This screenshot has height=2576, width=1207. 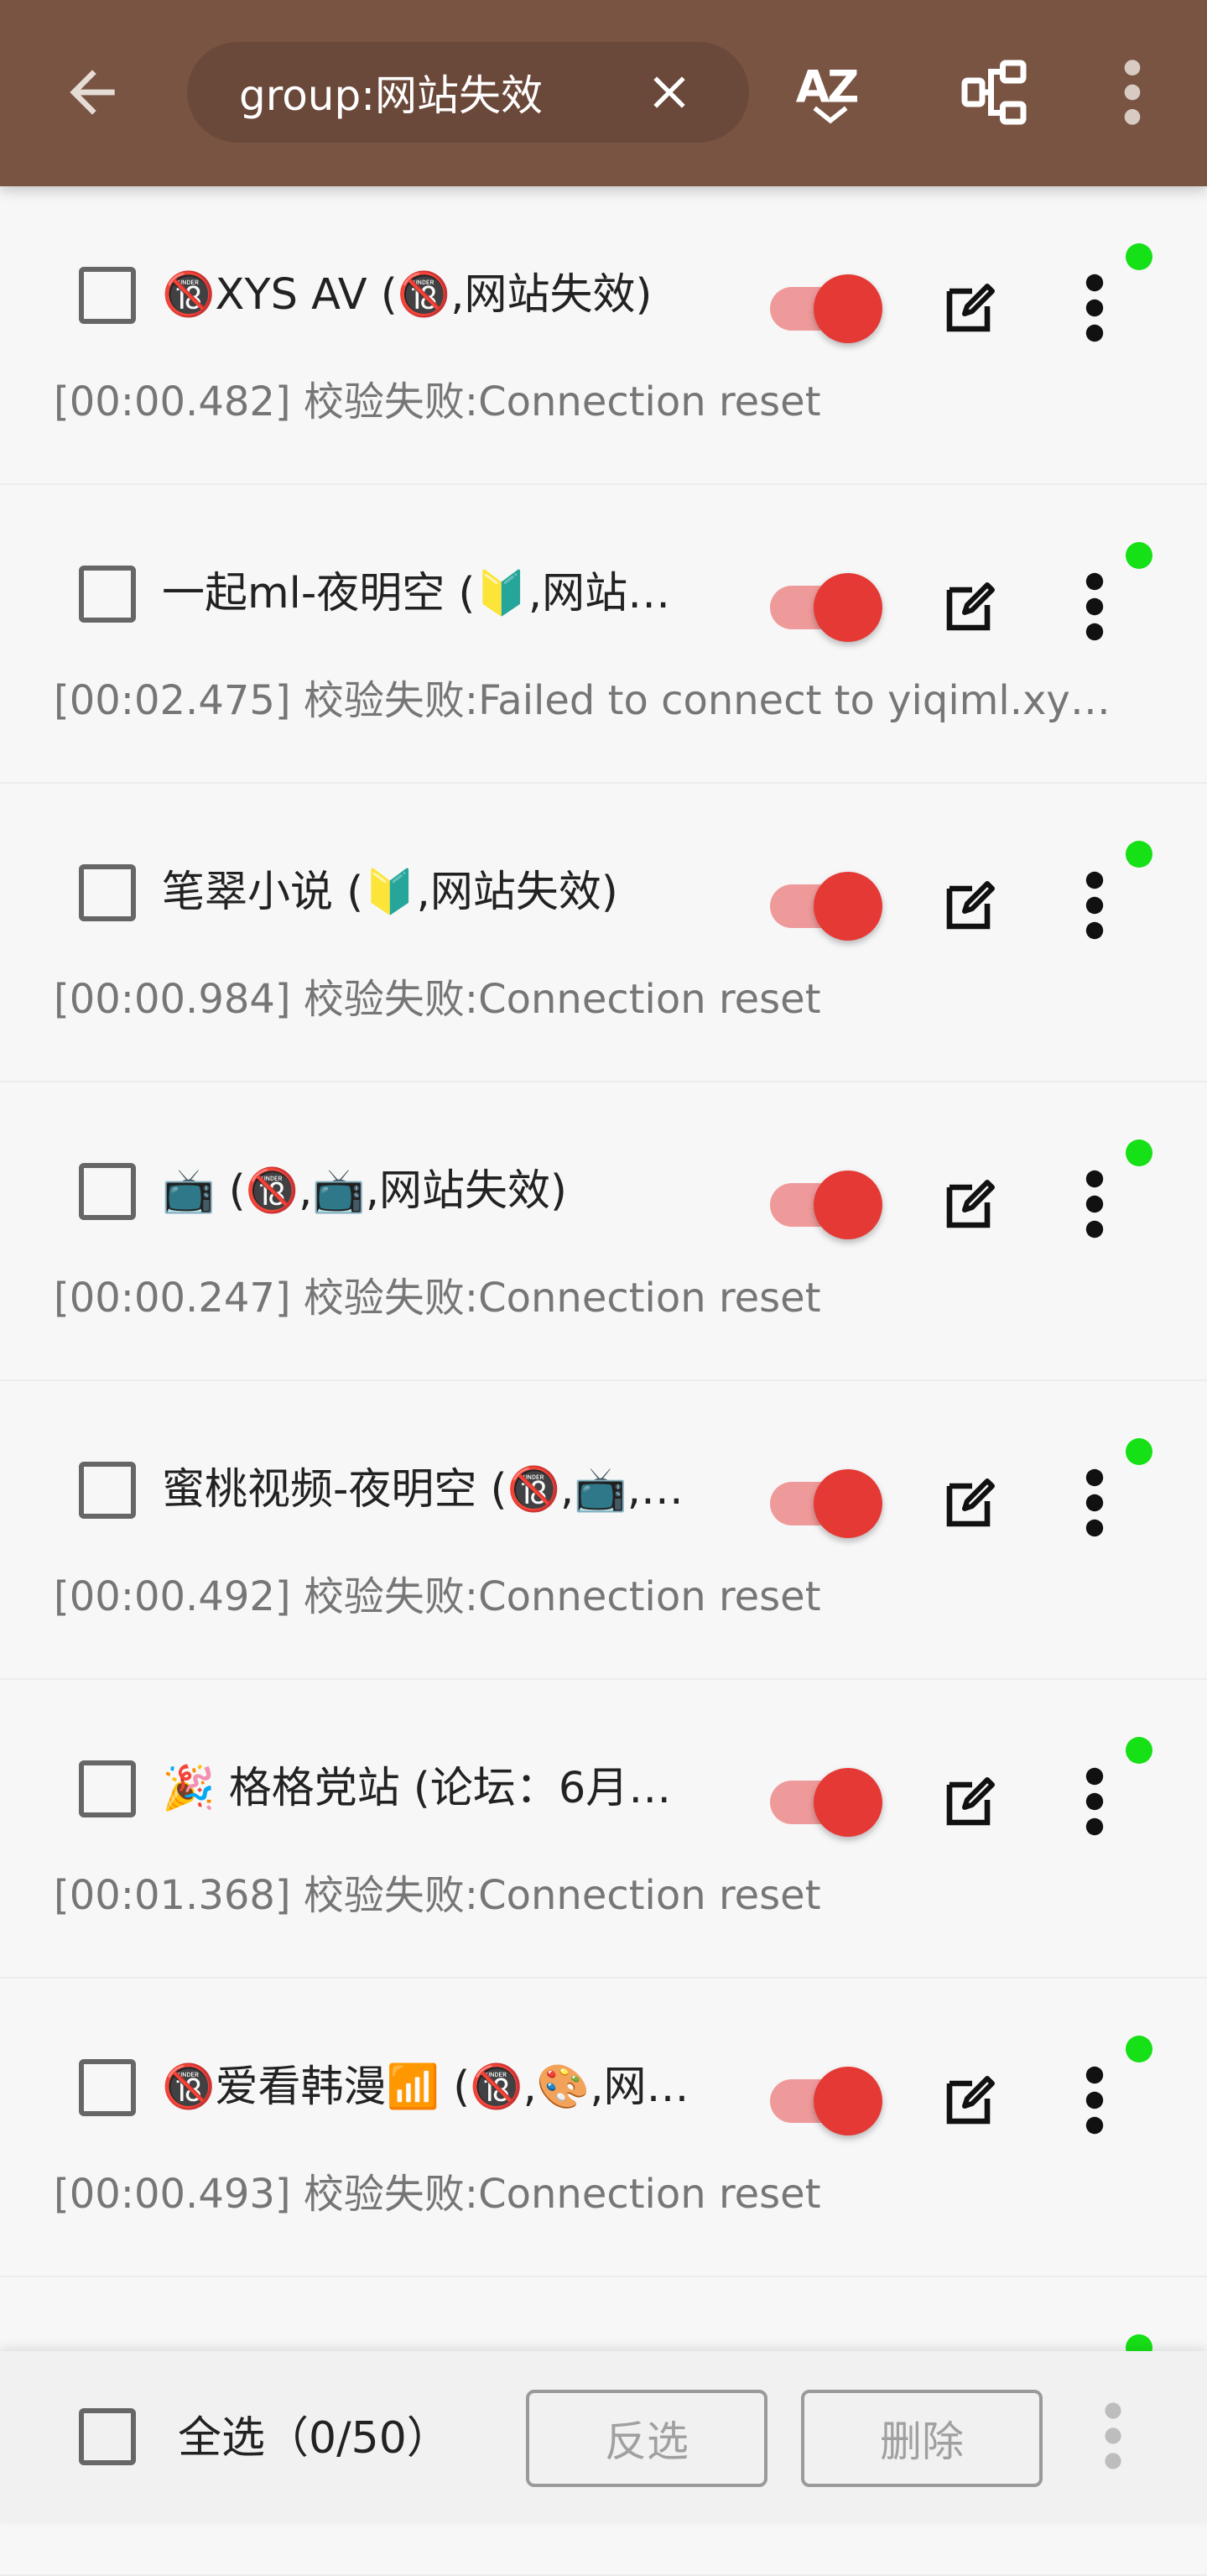 What do you see at coordinates (407, 295) in the screenshot?
I see `source-title: 🔞XYS AV (🔞,网站失效)` at bounding box center [407, 295].